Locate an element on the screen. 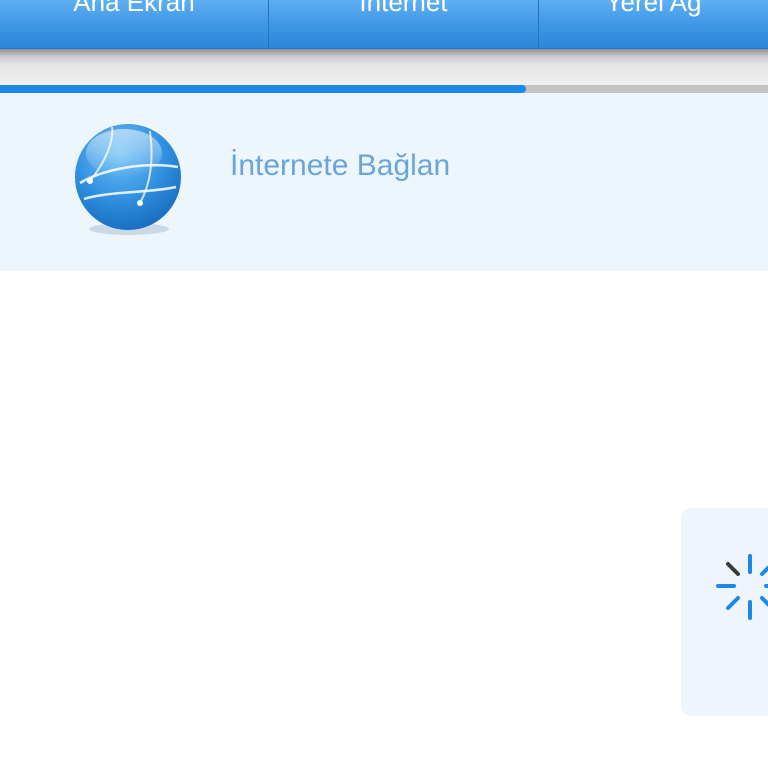 The width and height of the screenshot is (768, 768). connect-internet-label: İnternete Bağlan is located at coordinates (340, 165).